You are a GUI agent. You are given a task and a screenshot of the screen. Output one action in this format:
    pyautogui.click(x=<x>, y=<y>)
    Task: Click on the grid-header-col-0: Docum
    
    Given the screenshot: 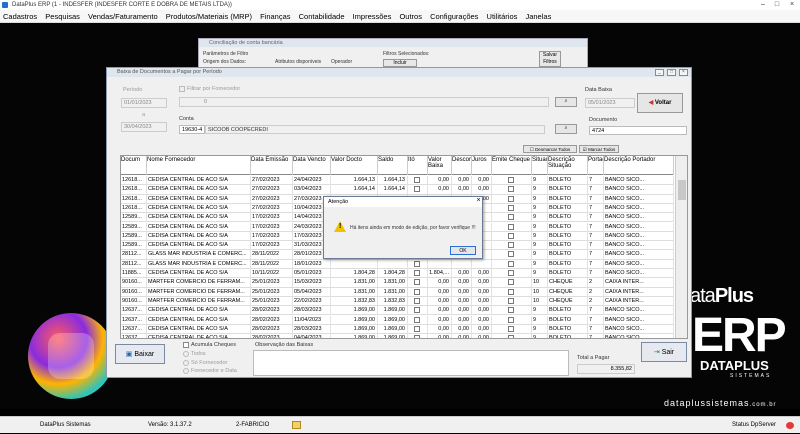 What is the action you would take?
    pyautogui.click(x=134, y=165)
    